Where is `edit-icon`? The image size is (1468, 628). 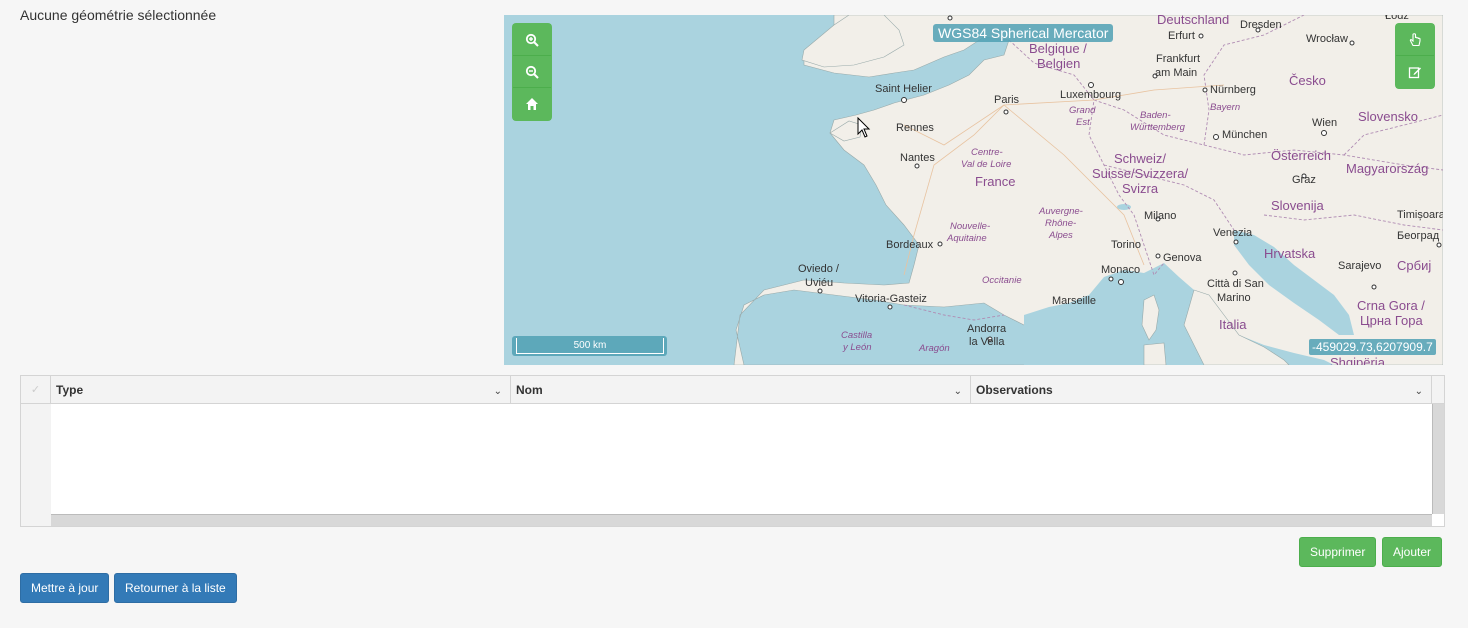
edit-icon is located at coordinates (1414, 73).